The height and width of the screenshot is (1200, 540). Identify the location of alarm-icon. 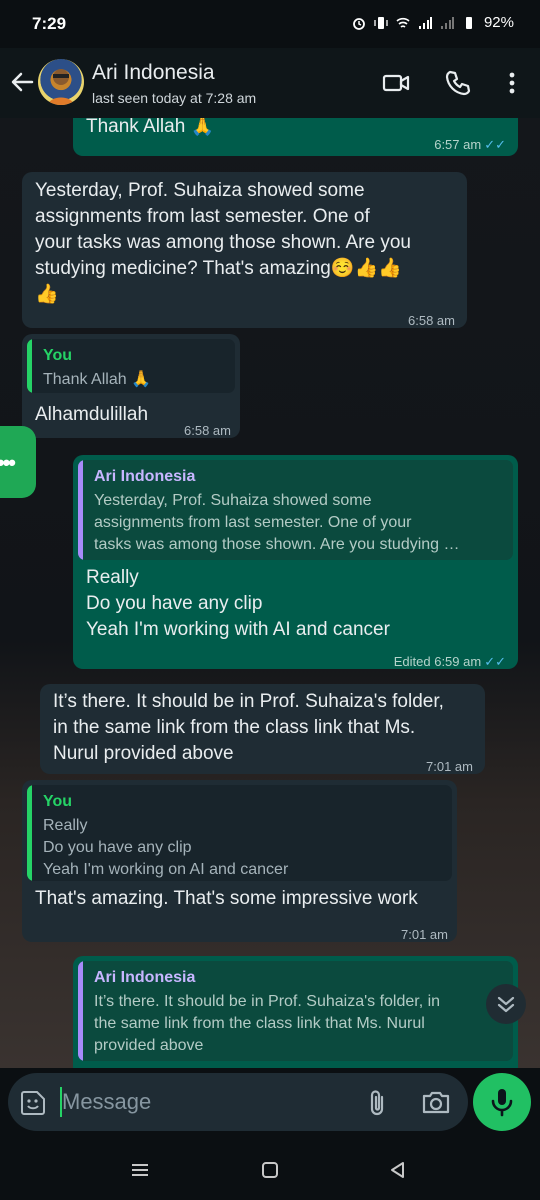
(359, 23).